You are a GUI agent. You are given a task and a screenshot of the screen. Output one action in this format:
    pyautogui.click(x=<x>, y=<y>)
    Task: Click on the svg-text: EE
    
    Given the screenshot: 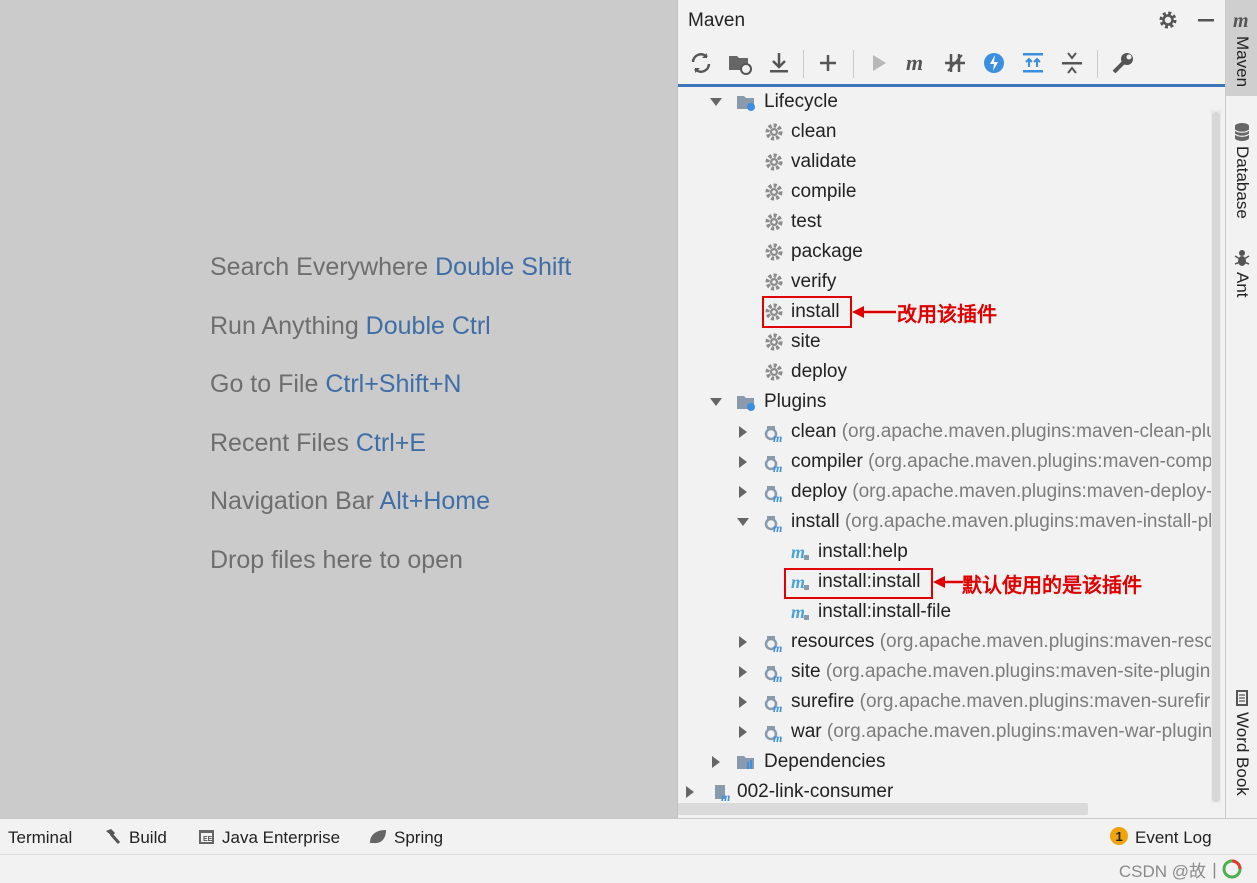 What is the action you would take?
    pyautogui.click(x=208, y=839)
    